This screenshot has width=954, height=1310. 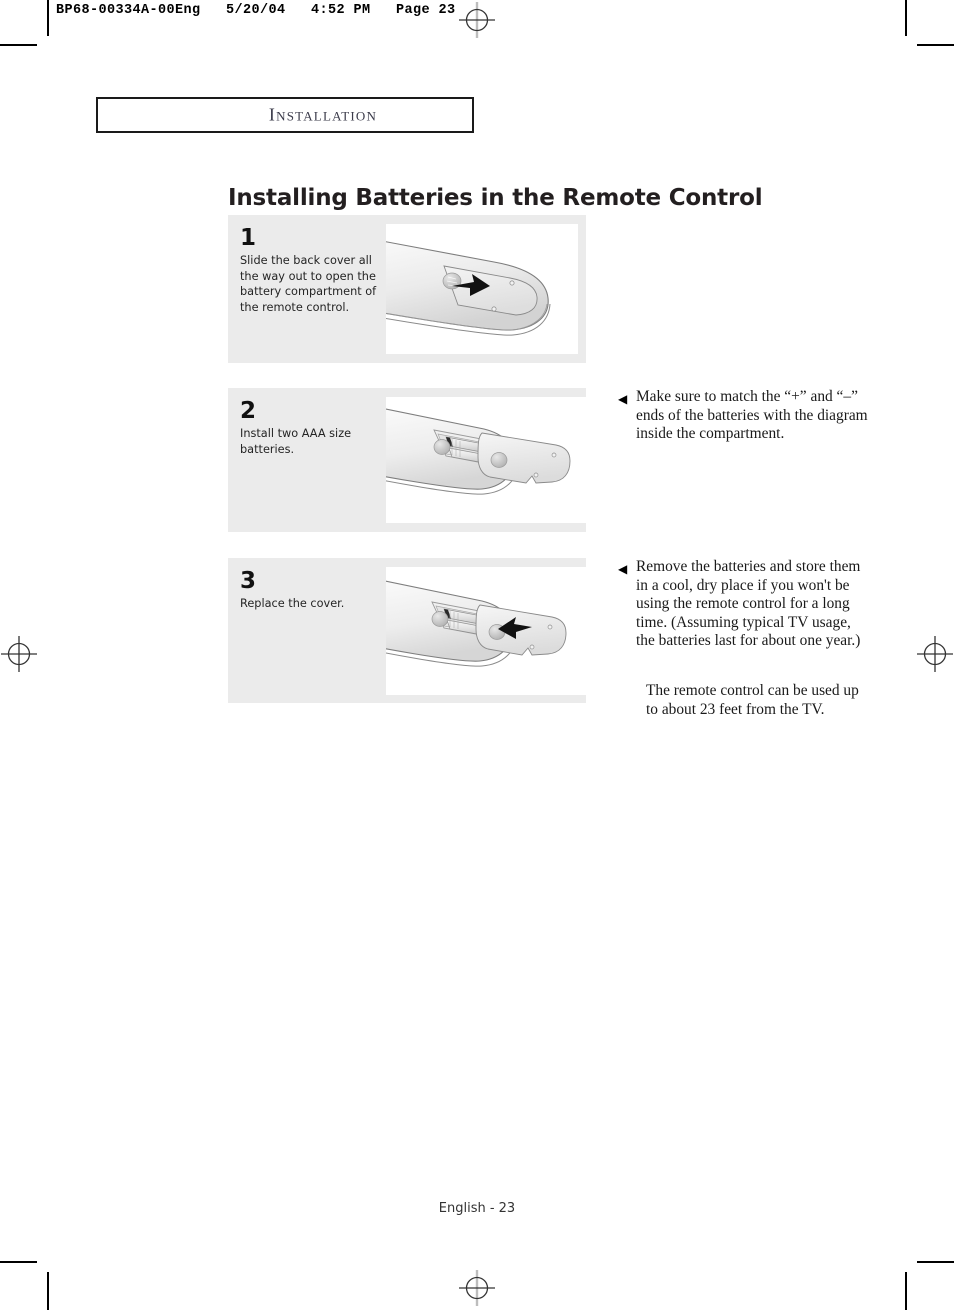 What do you see at coordinates (477, 1208) in the screenshot?
I see `page-footer: English - 23` at bounding box center [477, 1208].